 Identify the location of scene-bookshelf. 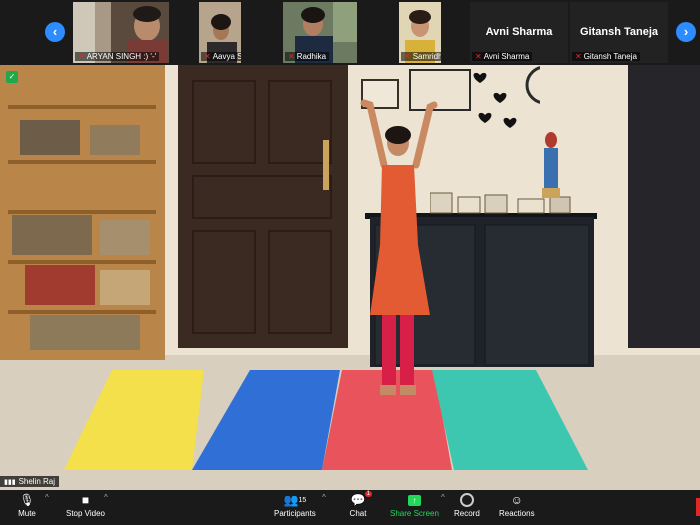
(82, 212).